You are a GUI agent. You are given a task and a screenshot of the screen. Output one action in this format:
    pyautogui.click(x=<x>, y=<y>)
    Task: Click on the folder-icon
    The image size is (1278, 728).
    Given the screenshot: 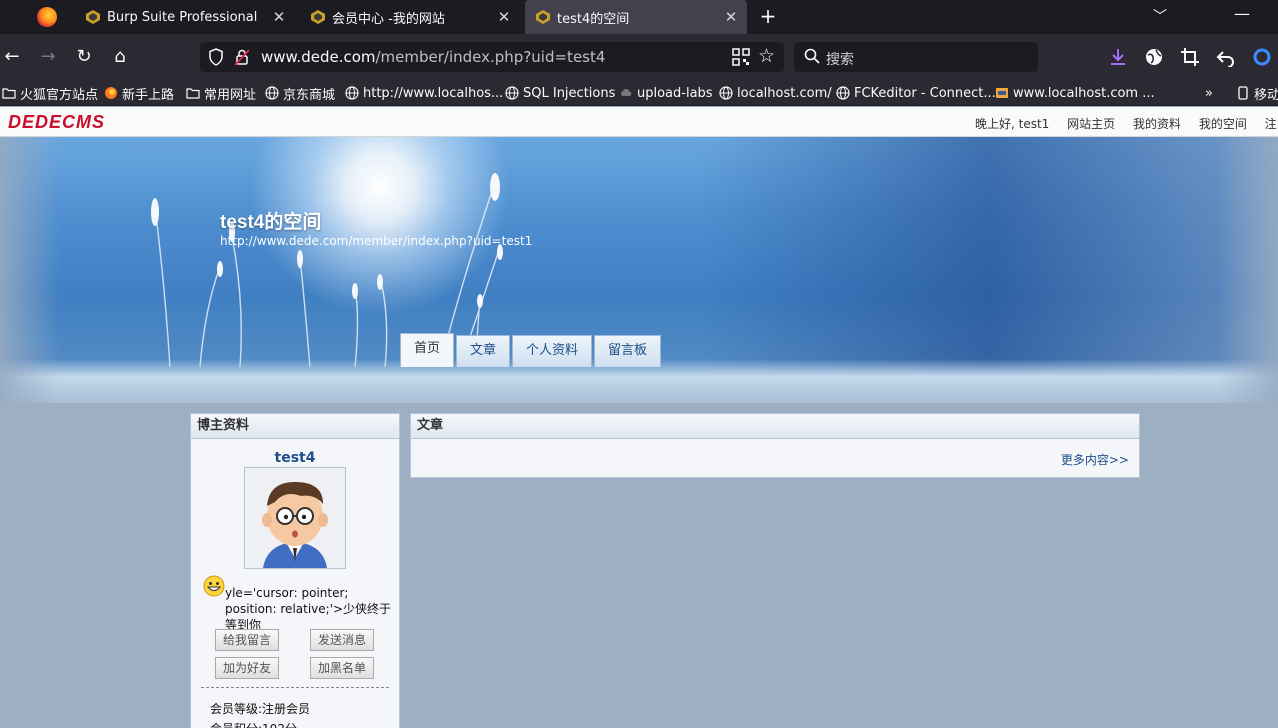 What is the action you would take?
    pyautogui.click(x=193, y=93)
    